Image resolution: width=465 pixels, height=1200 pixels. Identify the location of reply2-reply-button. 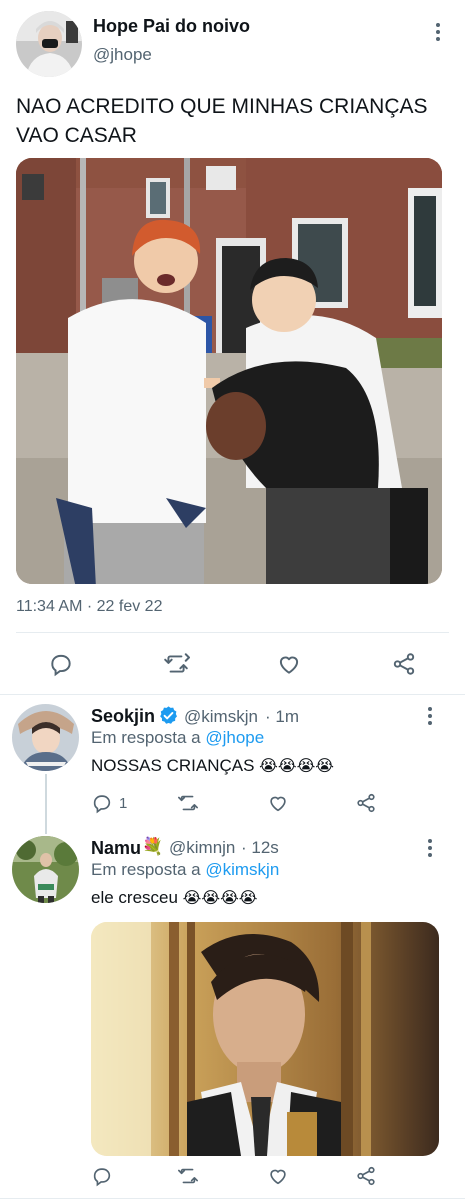
(102, 1176).